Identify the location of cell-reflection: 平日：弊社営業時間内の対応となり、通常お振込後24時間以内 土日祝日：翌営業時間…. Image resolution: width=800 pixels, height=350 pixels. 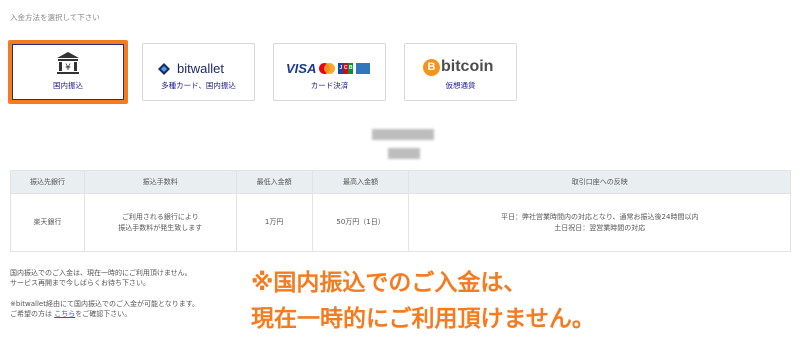
(599, 222).